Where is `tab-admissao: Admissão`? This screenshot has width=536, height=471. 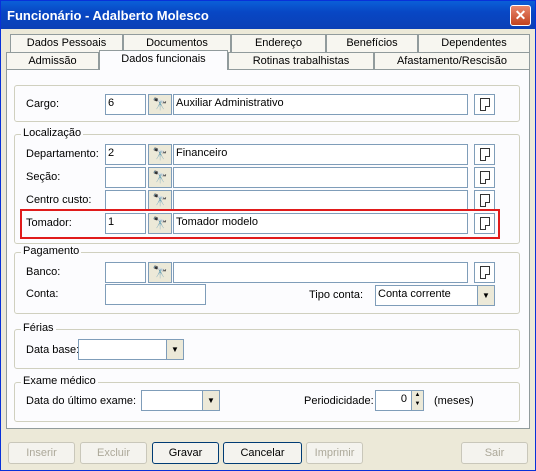
tab-admissao: Admissão is located at coordinates (52, 61).